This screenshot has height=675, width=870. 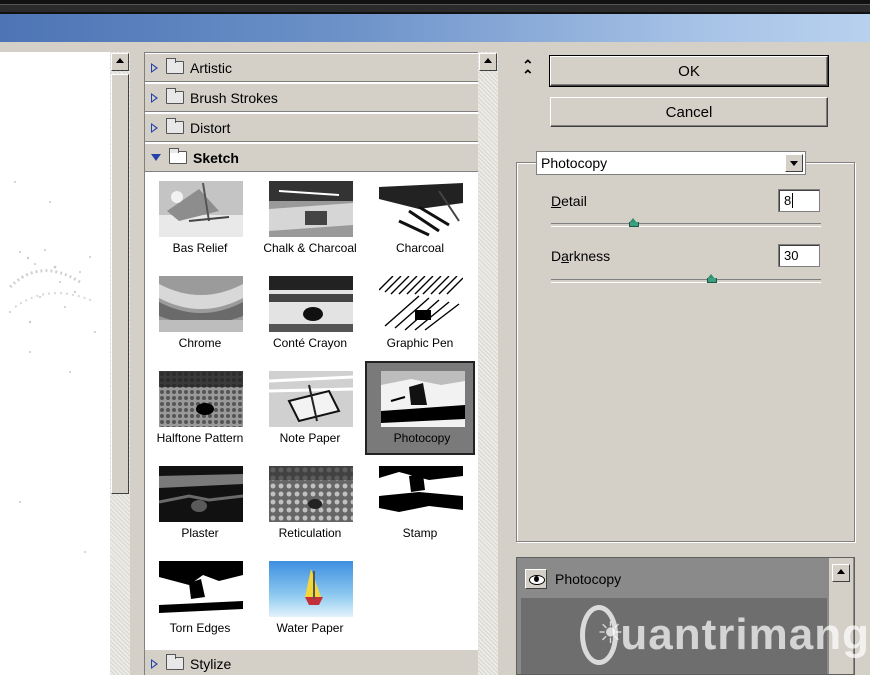 I want to click on darkness-input: 30, so click(x=799, y=255).